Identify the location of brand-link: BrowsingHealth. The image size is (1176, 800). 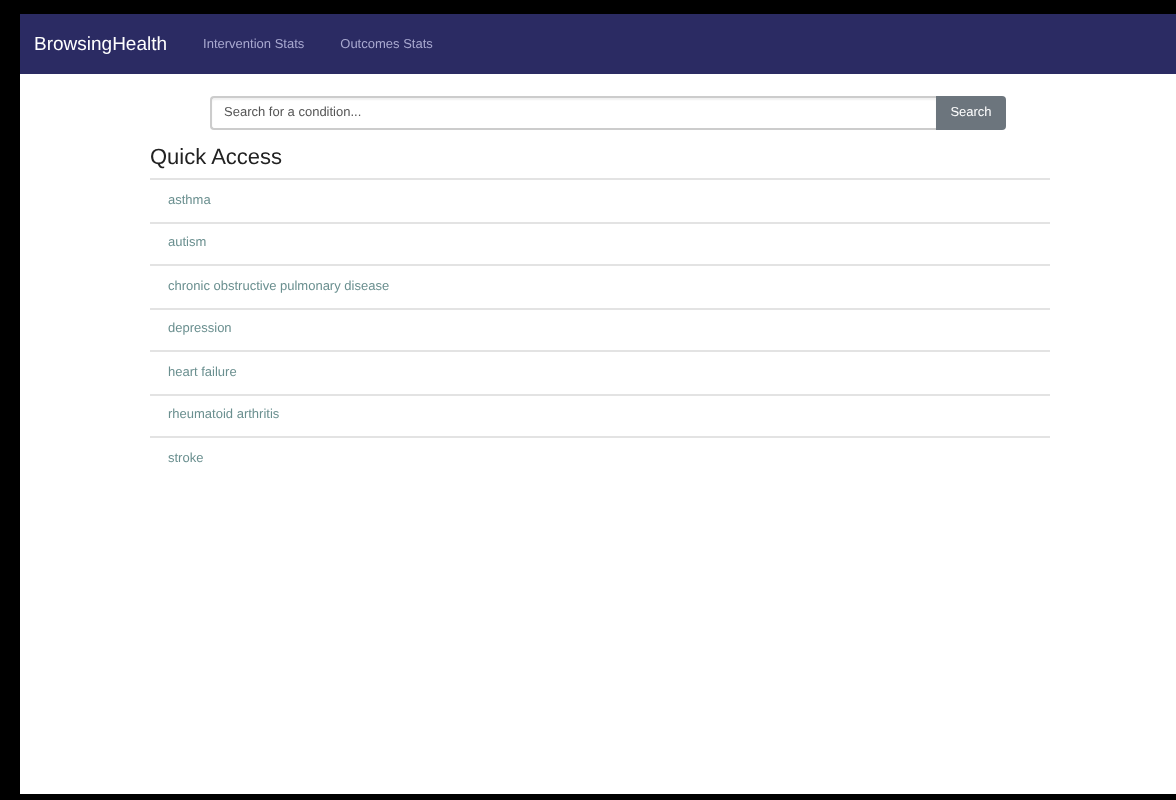
(101, 44).